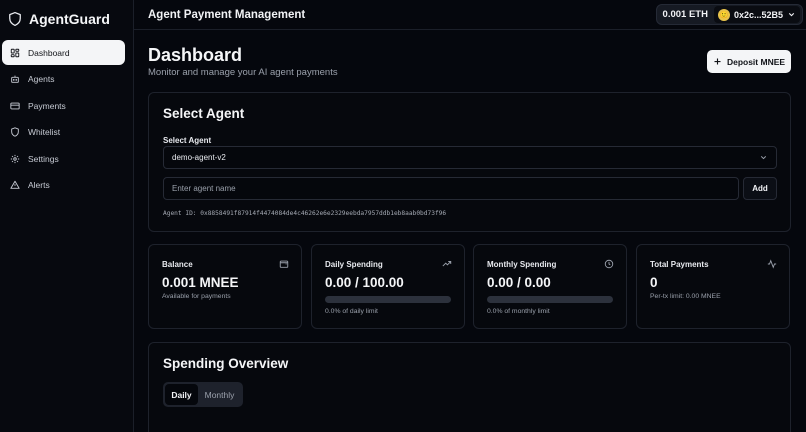 The width and height of the screenshot is (806, 432). What do you see at coordinates (49, 52) in the screenshot?
I see `sidebar-item-label: Dashboard` at bounding box center [49, 52].